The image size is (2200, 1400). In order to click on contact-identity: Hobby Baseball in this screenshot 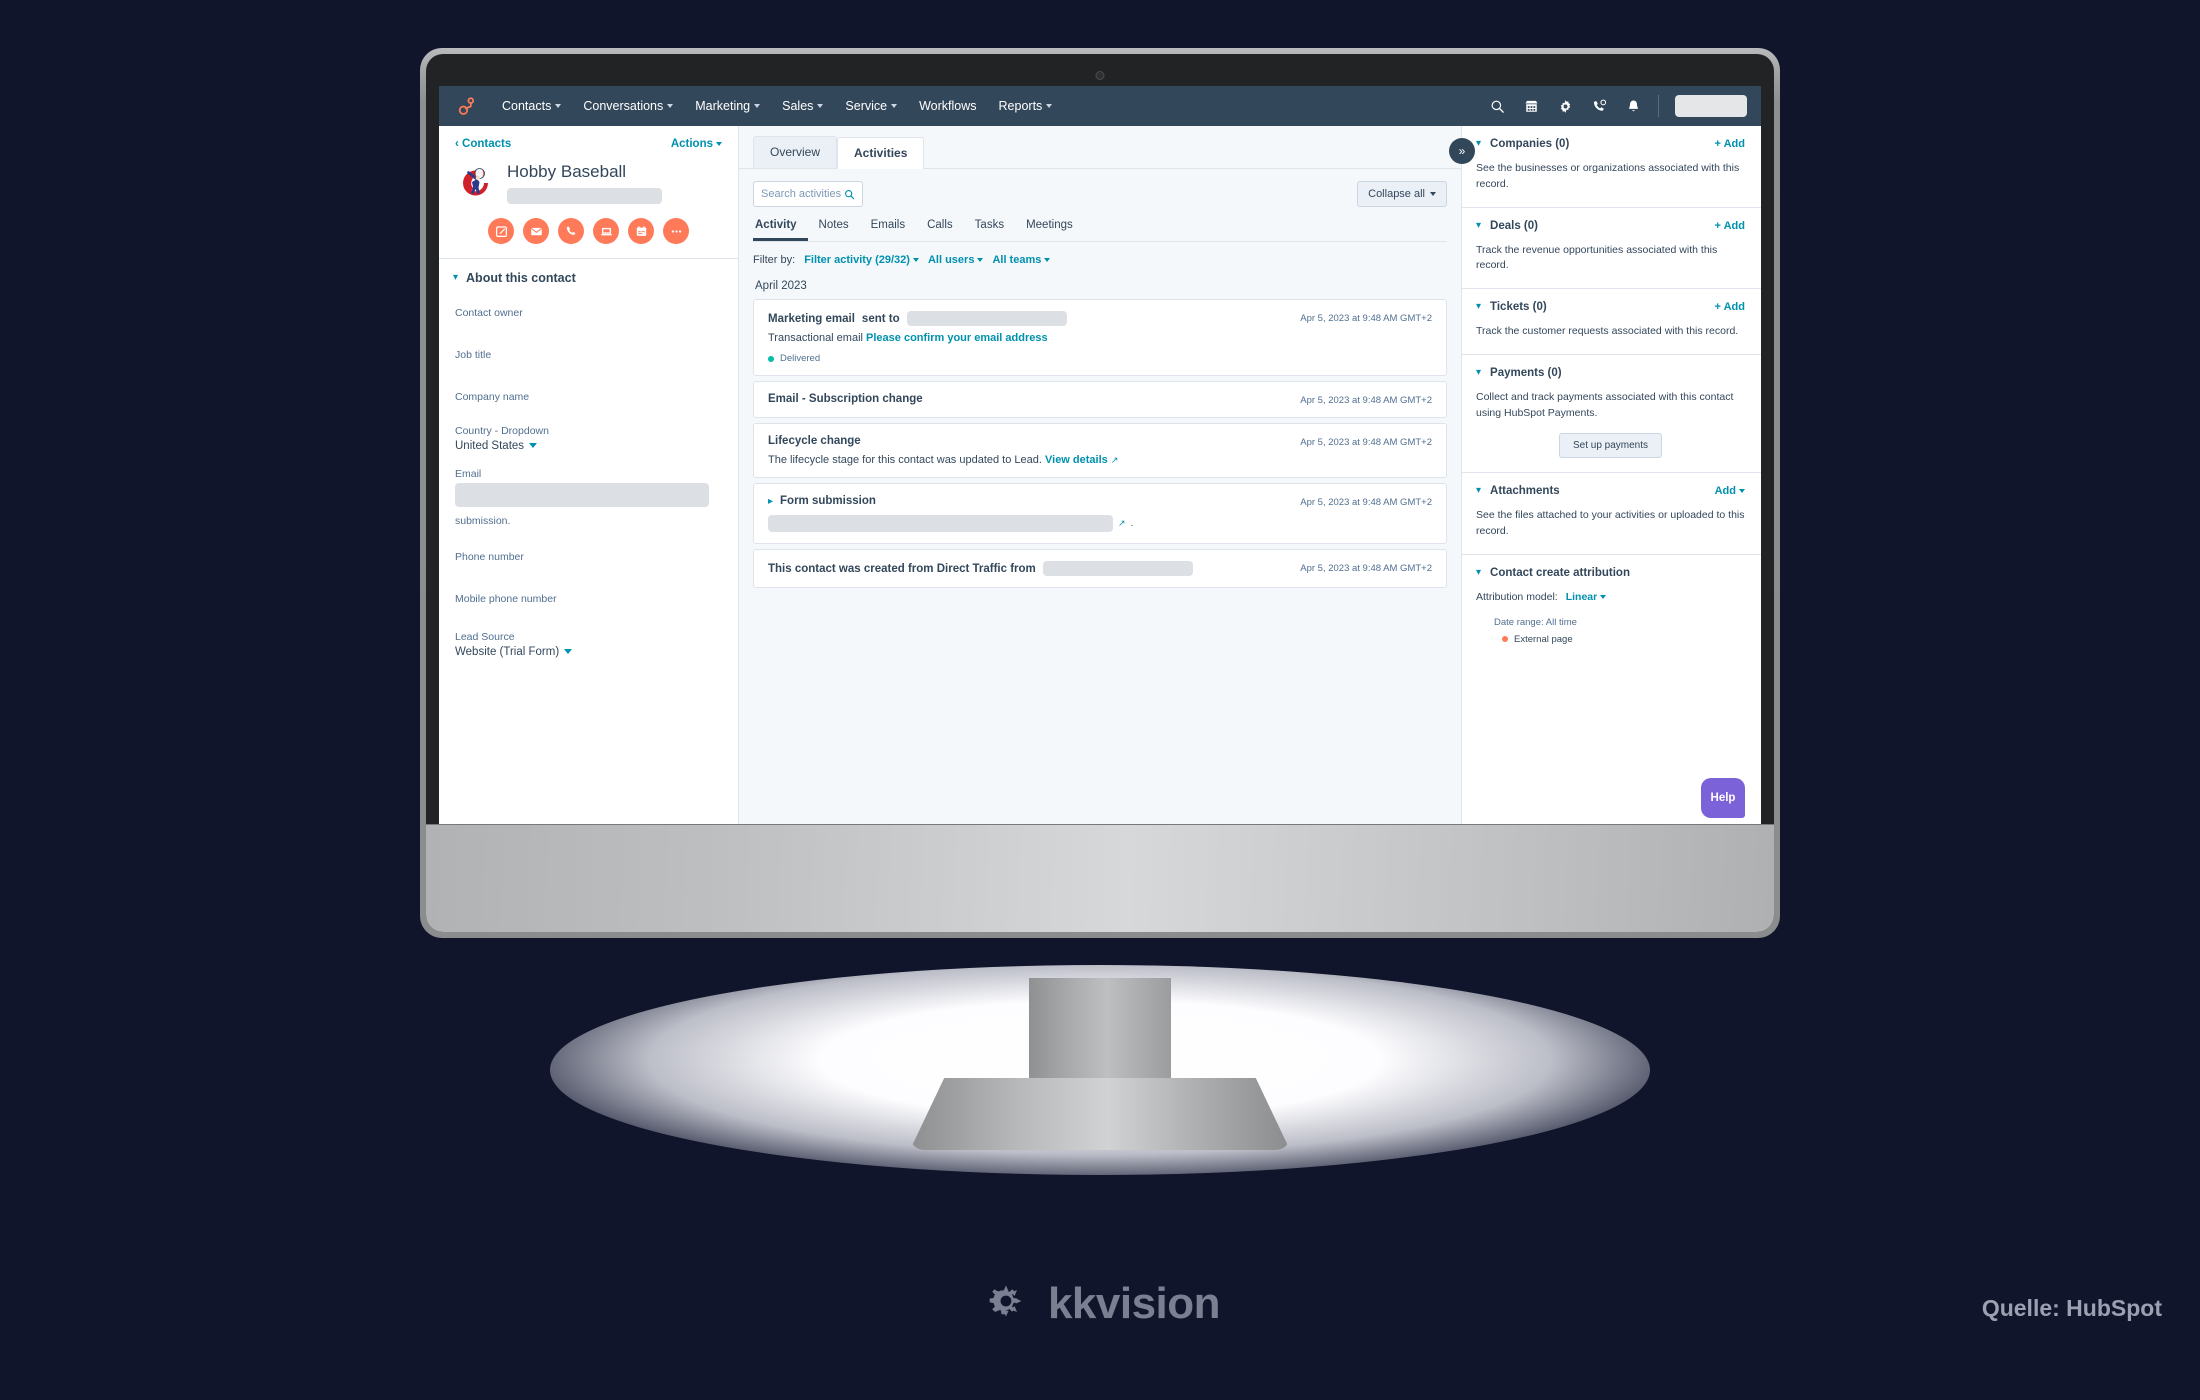, I will do `click(588, 177)`.